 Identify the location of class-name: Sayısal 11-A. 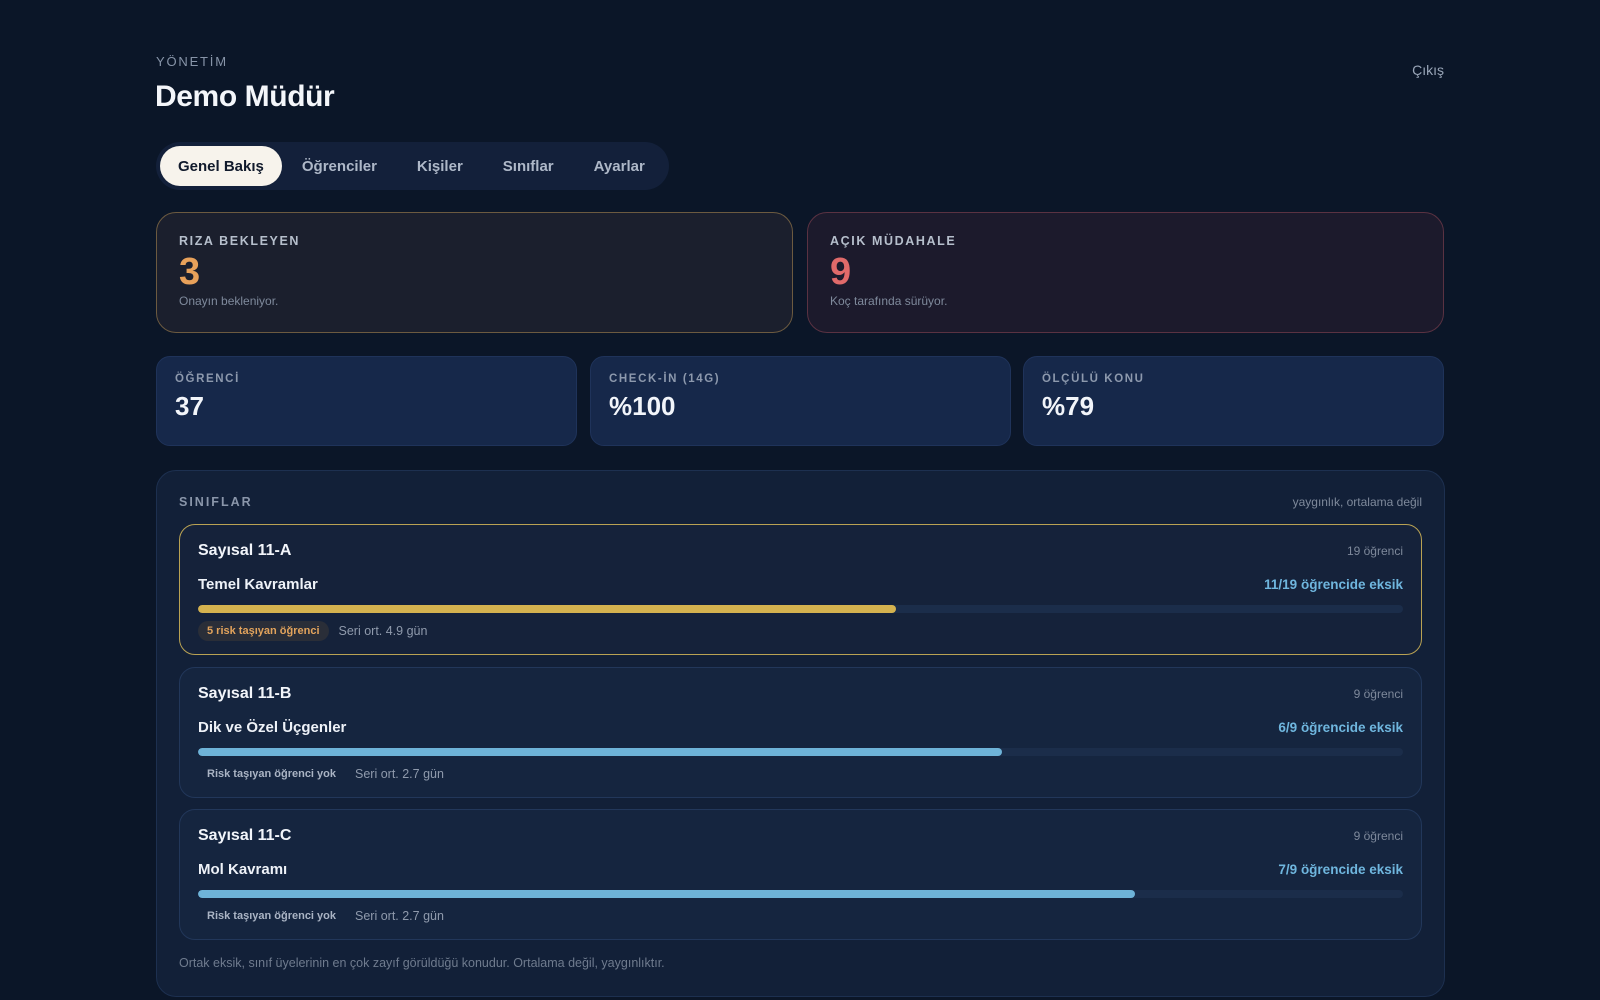
(245, 550).